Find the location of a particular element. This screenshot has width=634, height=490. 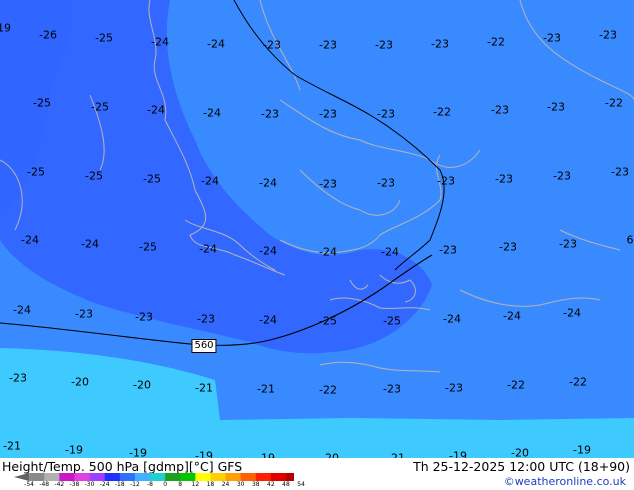

colorbar-tick-label: -24 is located at coordinates (104, 484).